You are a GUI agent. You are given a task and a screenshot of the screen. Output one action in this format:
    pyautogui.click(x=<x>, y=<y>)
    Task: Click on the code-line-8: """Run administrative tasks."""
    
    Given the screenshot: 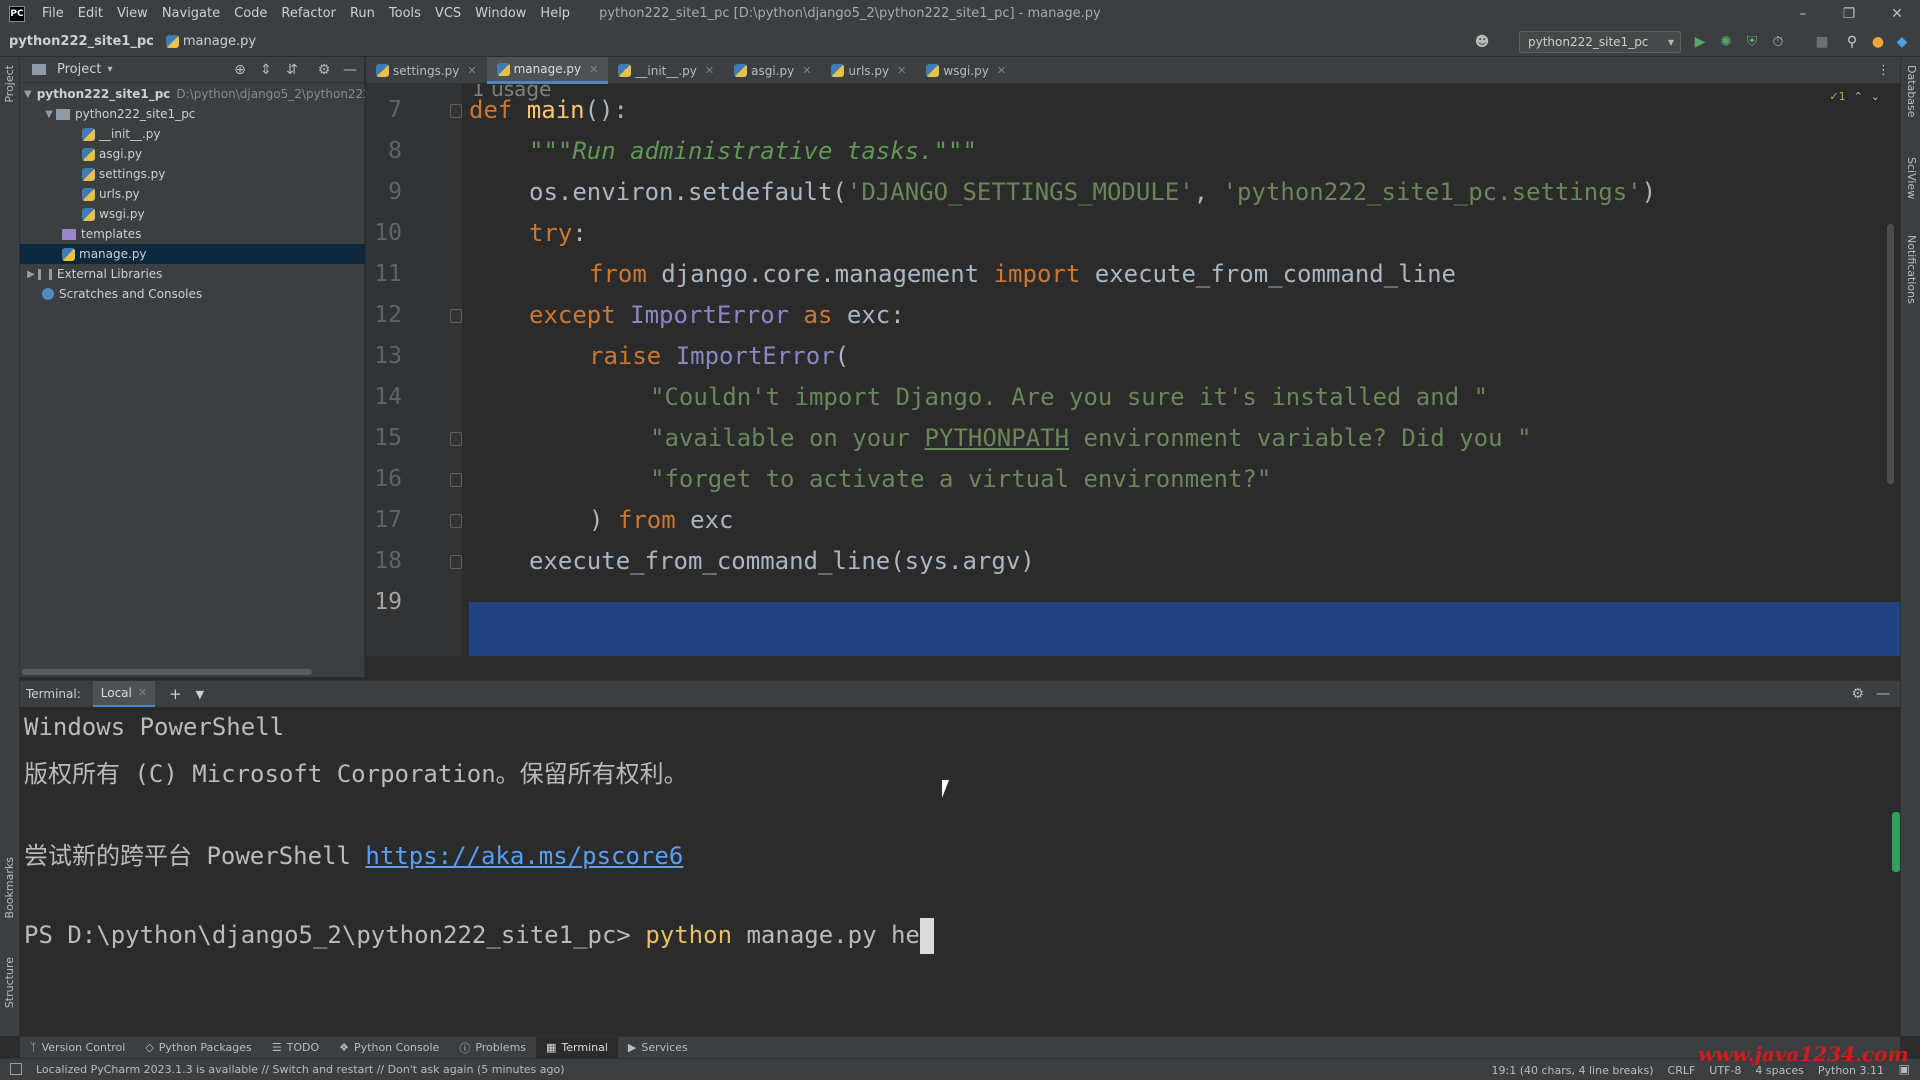 What is the action you would take?
    pyautogui.click(x=753, y=151)
    